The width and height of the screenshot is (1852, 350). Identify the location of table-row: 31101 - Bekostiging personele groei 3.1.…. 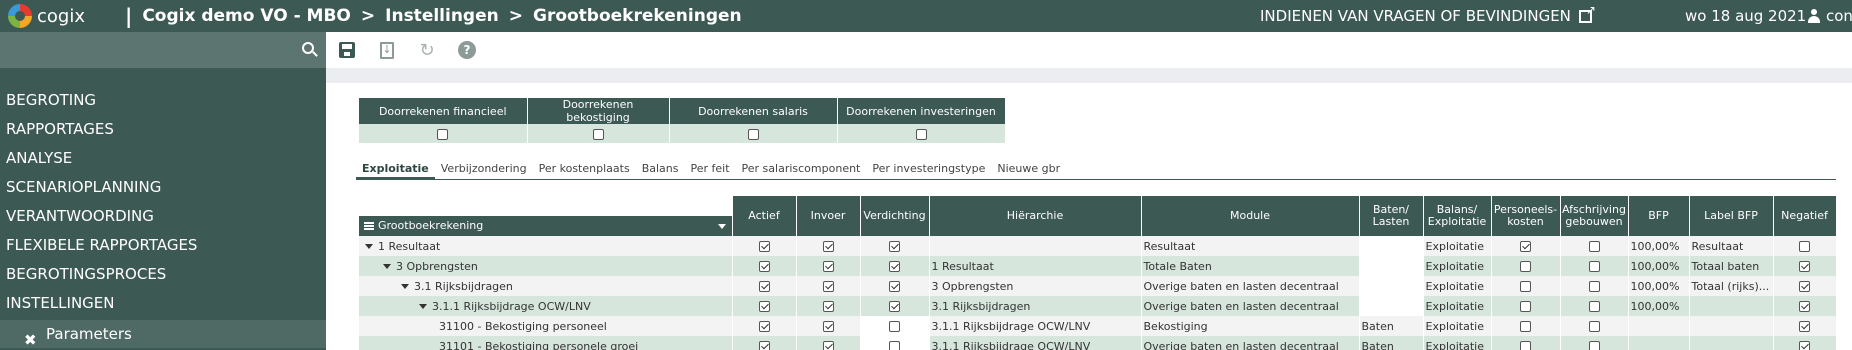
(1098, 343).